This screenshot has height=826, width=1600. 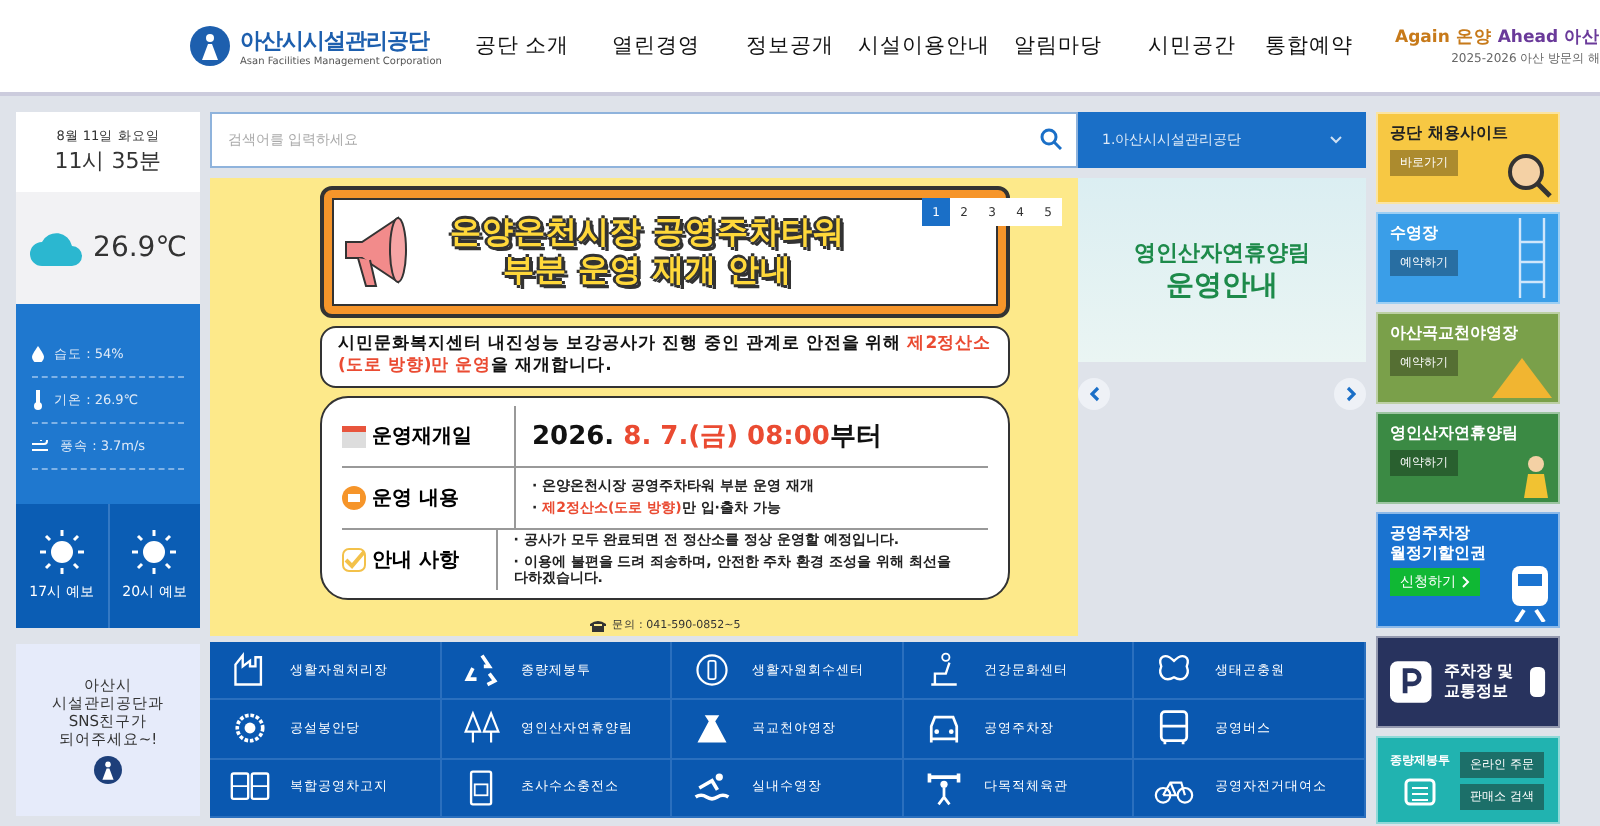 What do you see at coordinates (1222, 285) in the screenshot?
I see `banner-title: 운영안내` at bounding box center [1222, 285].